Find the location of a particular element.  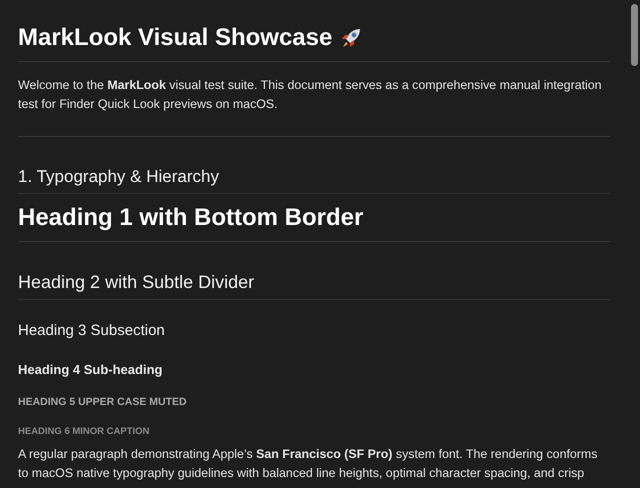

heading-one: Heading 1 with Bottom Border is located at coordinates (314, 223).